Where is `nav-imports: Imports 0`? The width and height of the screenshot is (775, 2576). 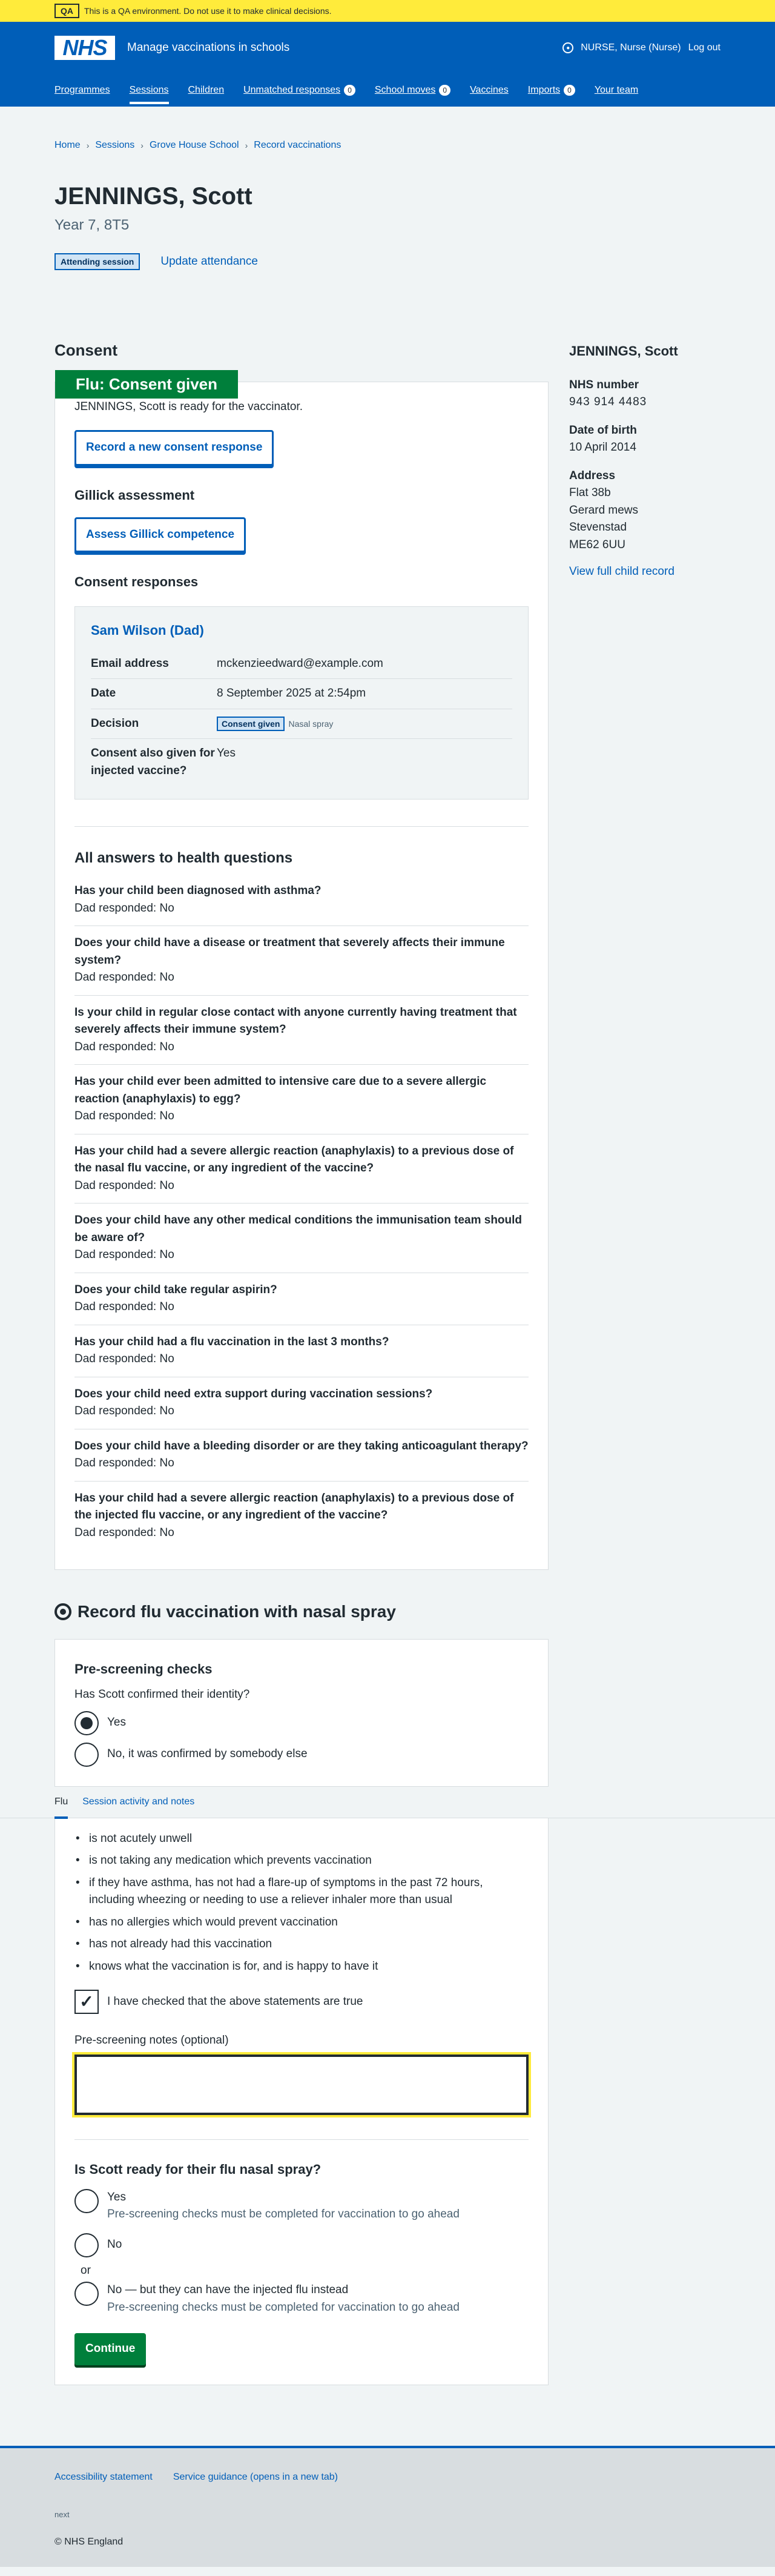 nav-imports: Imports 0 is located at coordinates (551, 90).